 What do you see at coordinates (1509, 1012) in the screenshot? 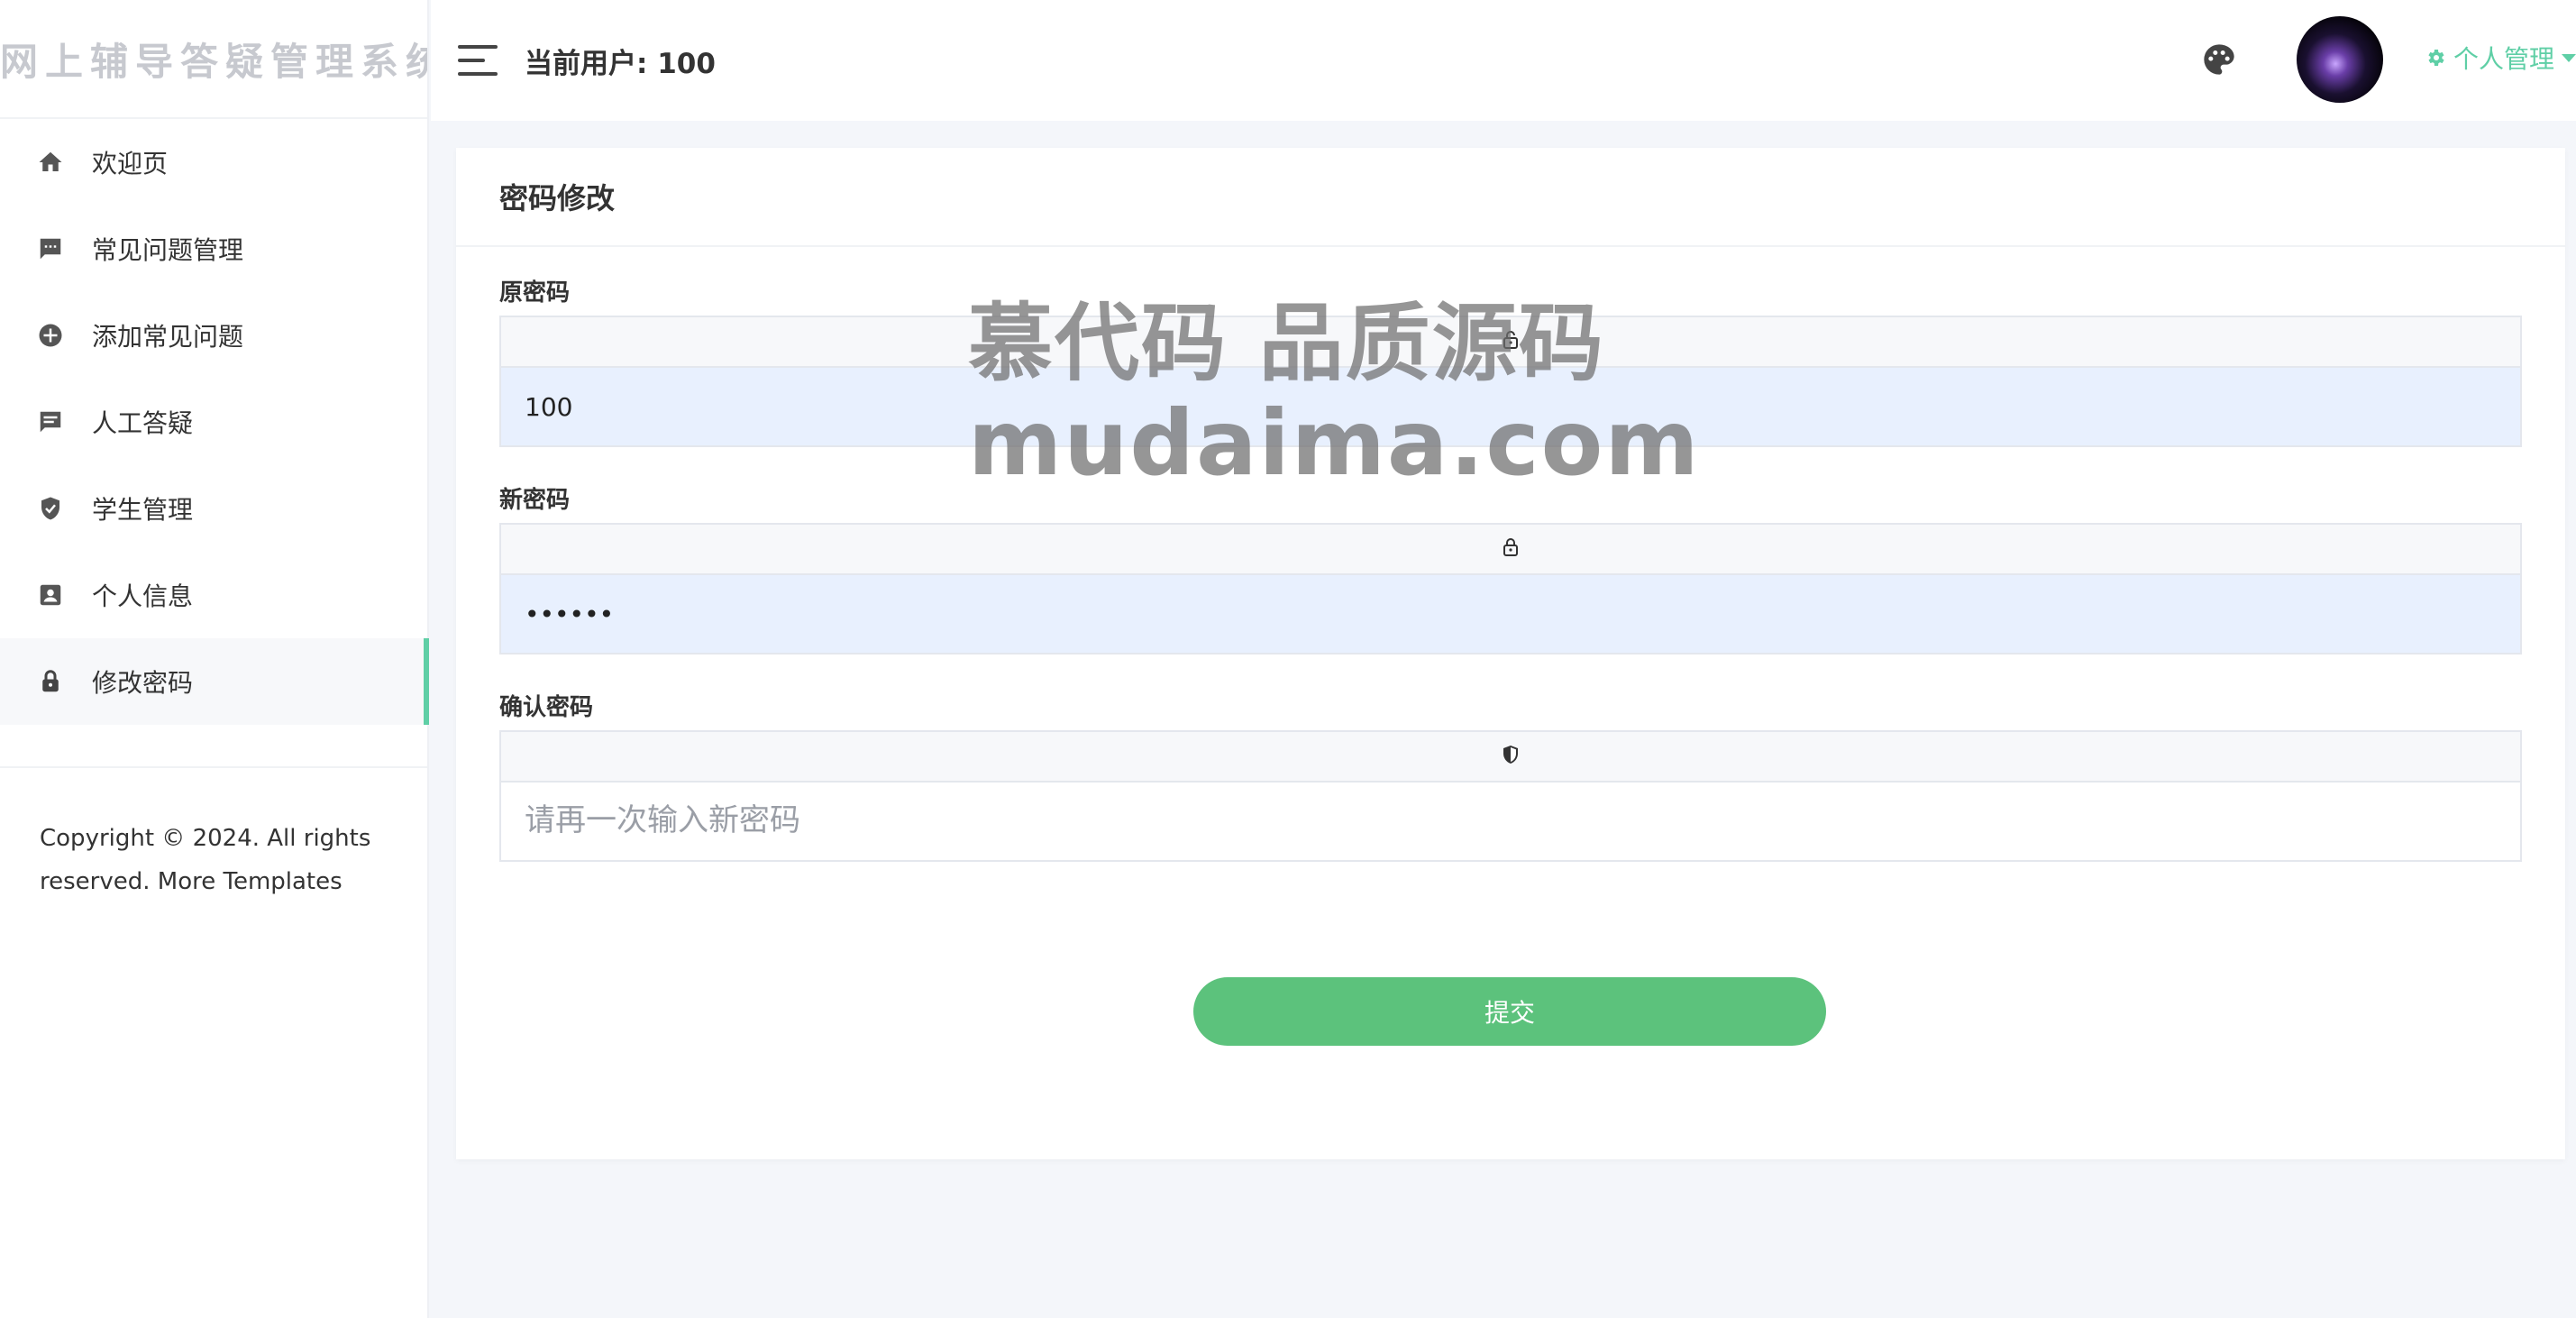
I see `submit-button: 提交` at bounding box center [1509, 1012].